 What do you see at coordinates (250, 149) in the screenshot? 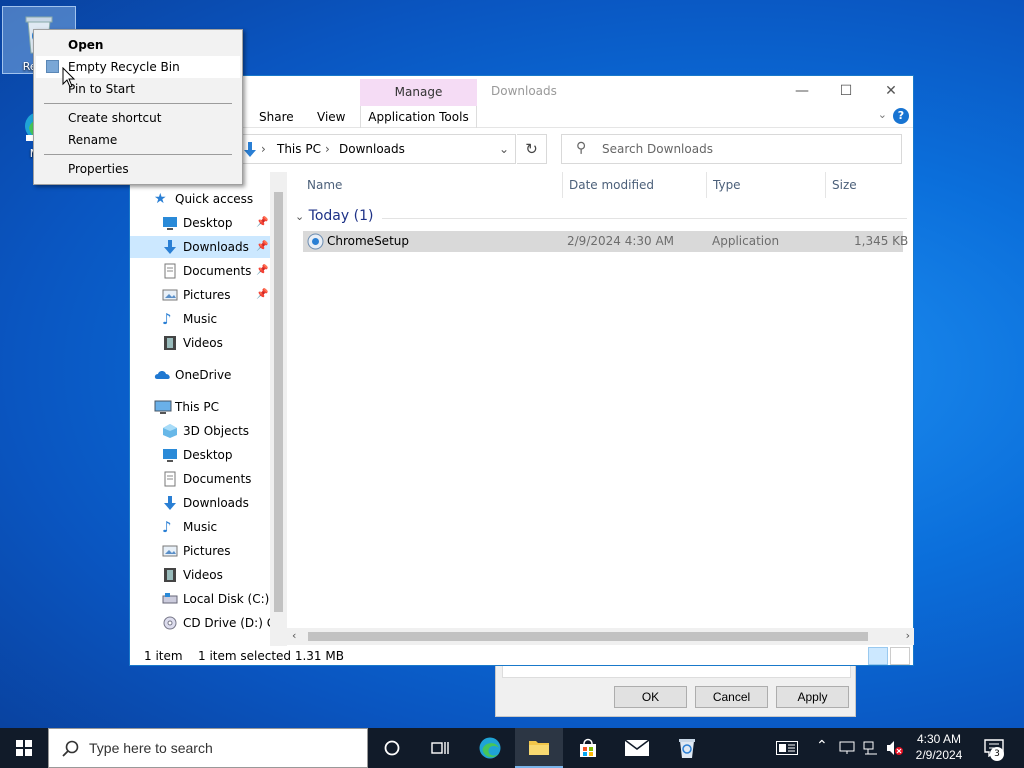
I see `downloads-arrow-icon` at bounding box center [250, 149].